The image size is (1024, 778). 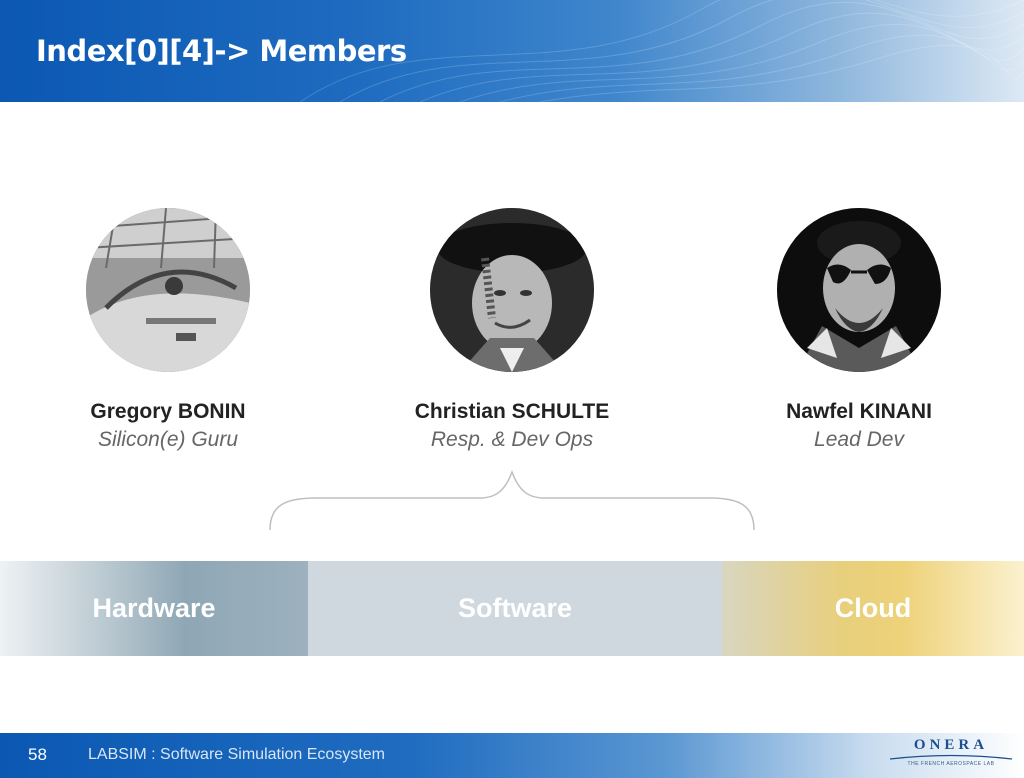 I want to click on band-hardware: Hardware, so click(x=154, y=608).